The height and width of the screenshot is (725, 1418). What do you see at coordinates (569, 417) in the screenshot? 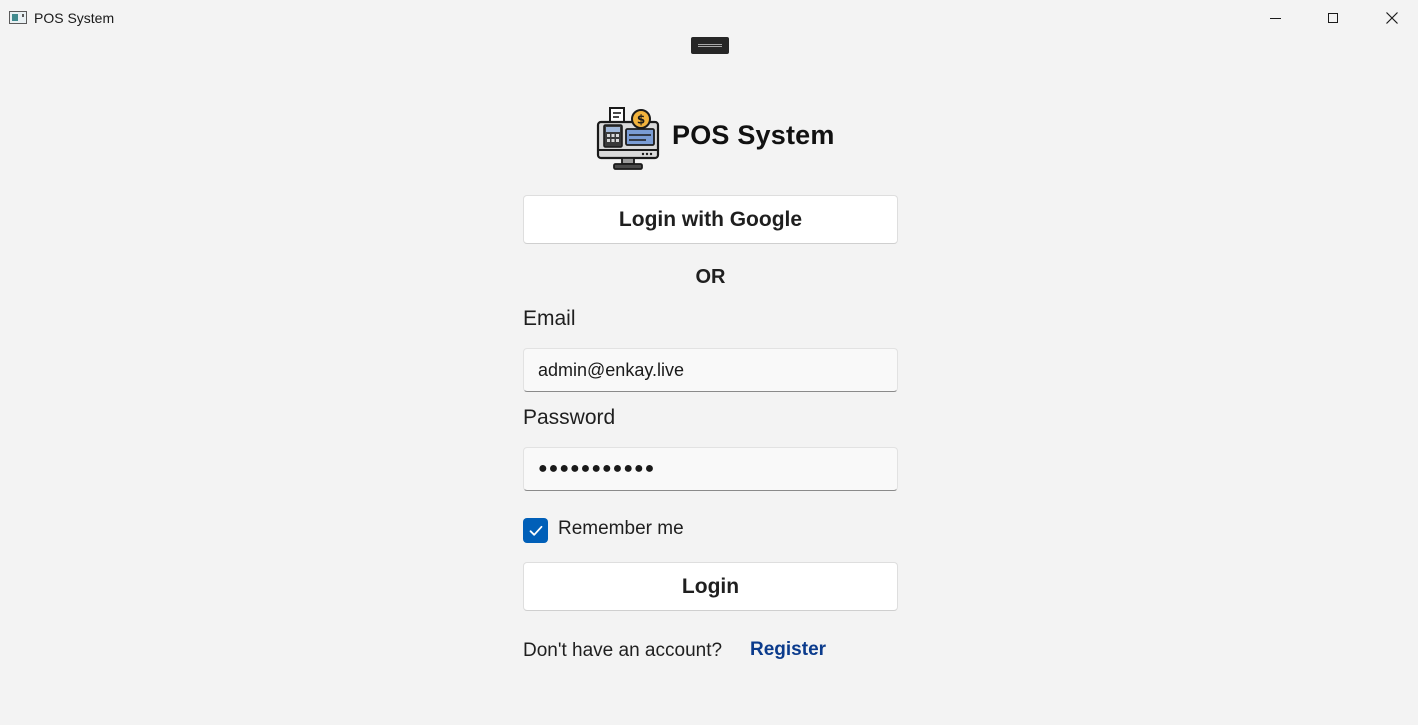
I see `password-label: Password` at bounding box center [569, 417].